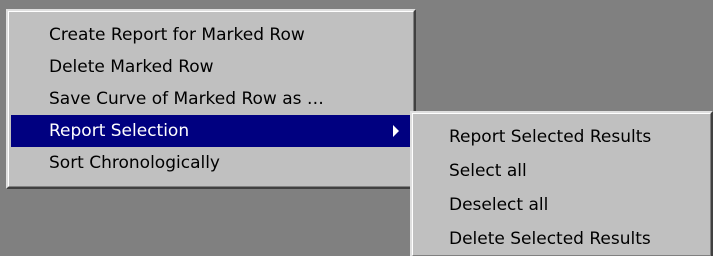  I want to click on menu-item-report-selection: Report Selection, so click(211, 131).